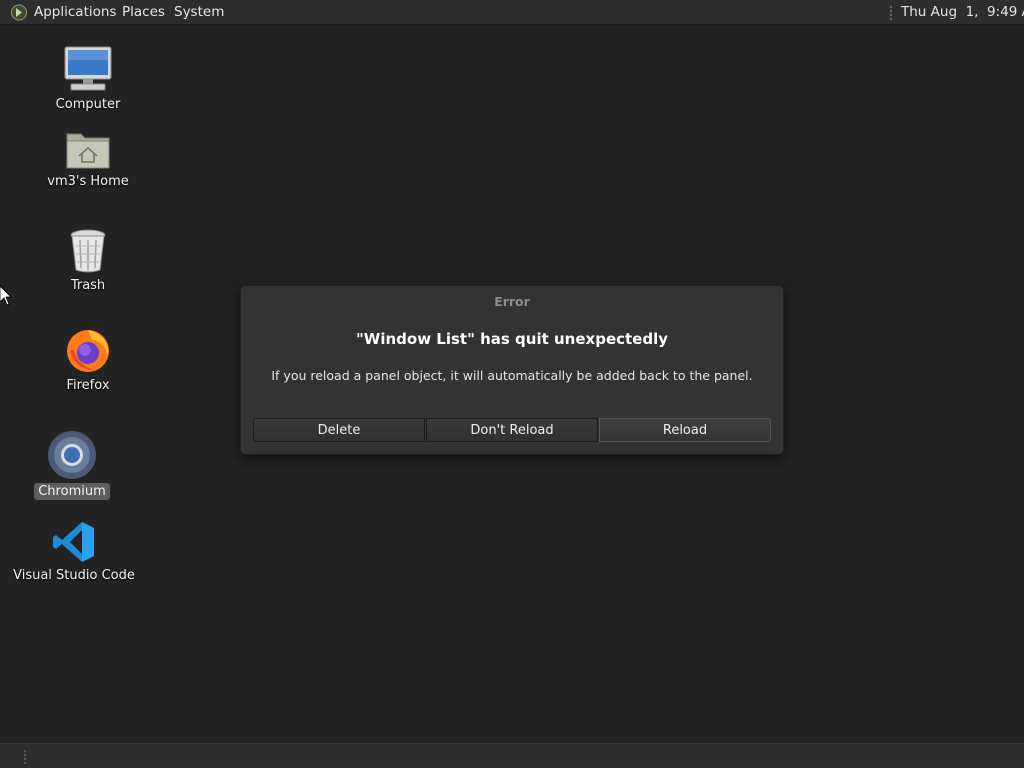  I want to click on desktop-icon-label: Firefox, so click(88, 385).